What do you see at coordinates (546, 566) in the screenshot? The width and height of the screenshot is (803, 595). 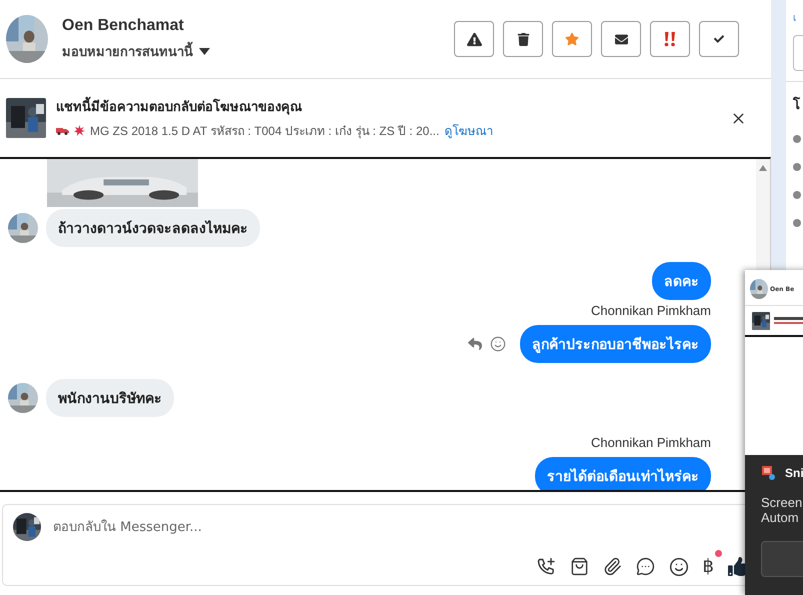 I see `add-call-icon` at bounding box center [546, 566].